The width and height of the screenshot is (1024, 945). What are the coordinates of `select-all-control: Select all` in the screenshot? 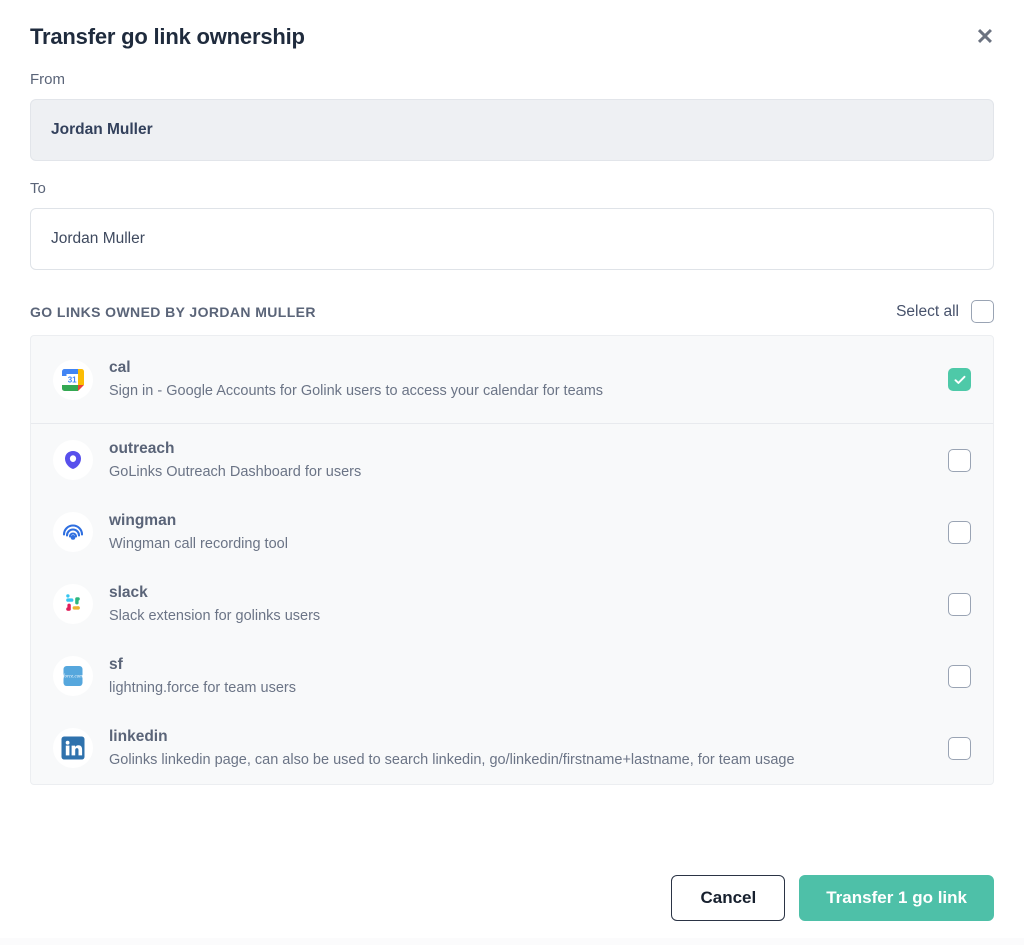 It's located at (945, 311).